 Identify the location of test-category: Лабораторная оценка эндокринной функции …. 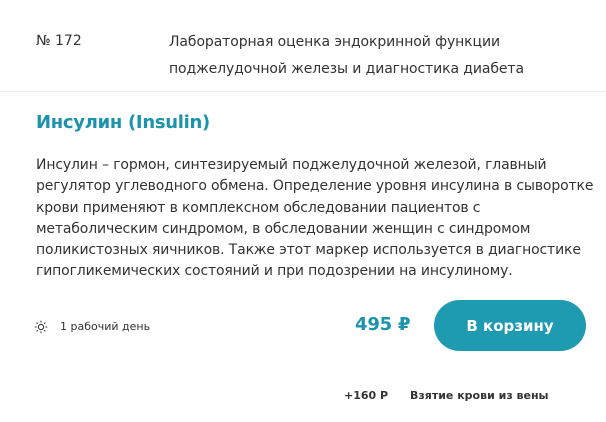
(379, 56).